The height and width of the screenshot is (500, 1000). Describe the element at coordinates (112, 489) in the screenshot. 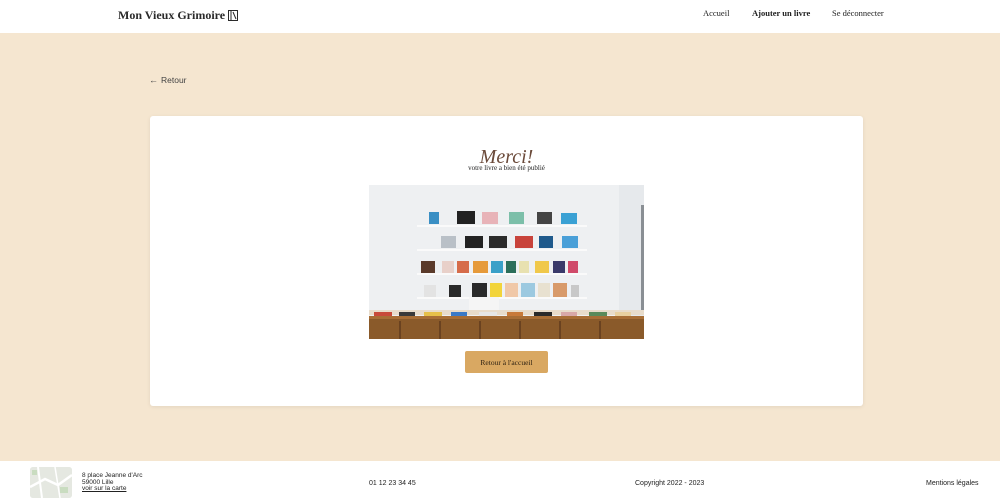

I see `map-link: voir sur la carte` at that location.